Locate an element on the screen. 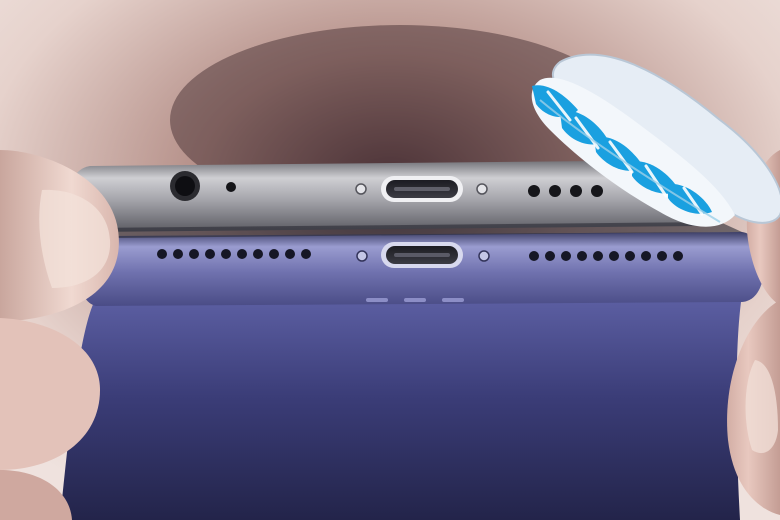  microphone-hole is located at coordinates (231, 187).